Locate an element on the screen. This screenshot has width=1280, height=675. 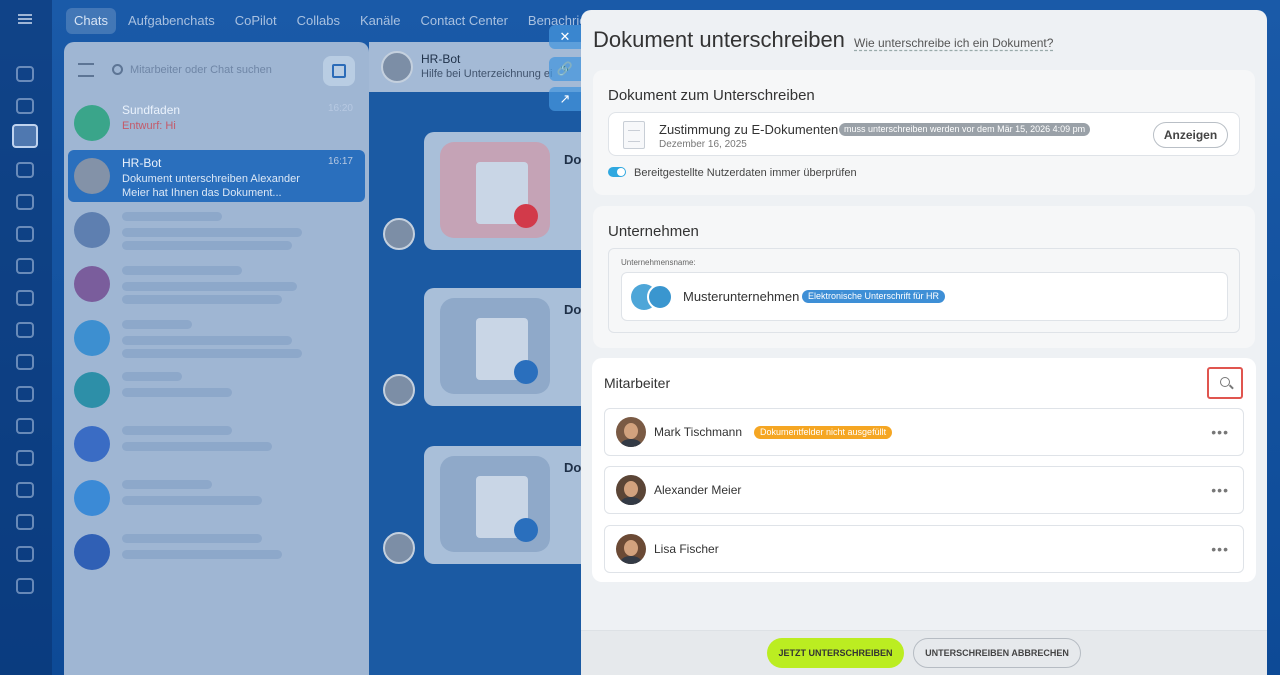
employee-name: Alexander Meier is located at coordinates (698, 490).